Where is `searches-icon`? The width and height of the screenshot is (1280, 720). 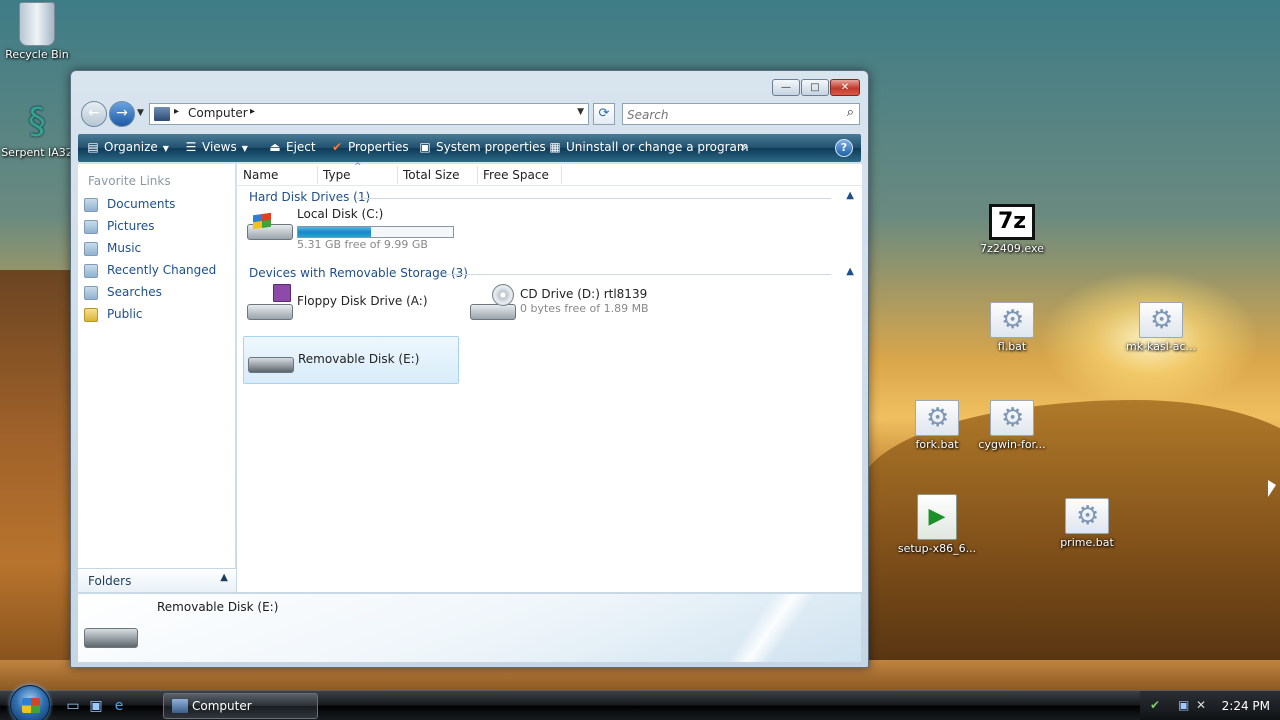
searches-icon is located at coordinates (91, 292).